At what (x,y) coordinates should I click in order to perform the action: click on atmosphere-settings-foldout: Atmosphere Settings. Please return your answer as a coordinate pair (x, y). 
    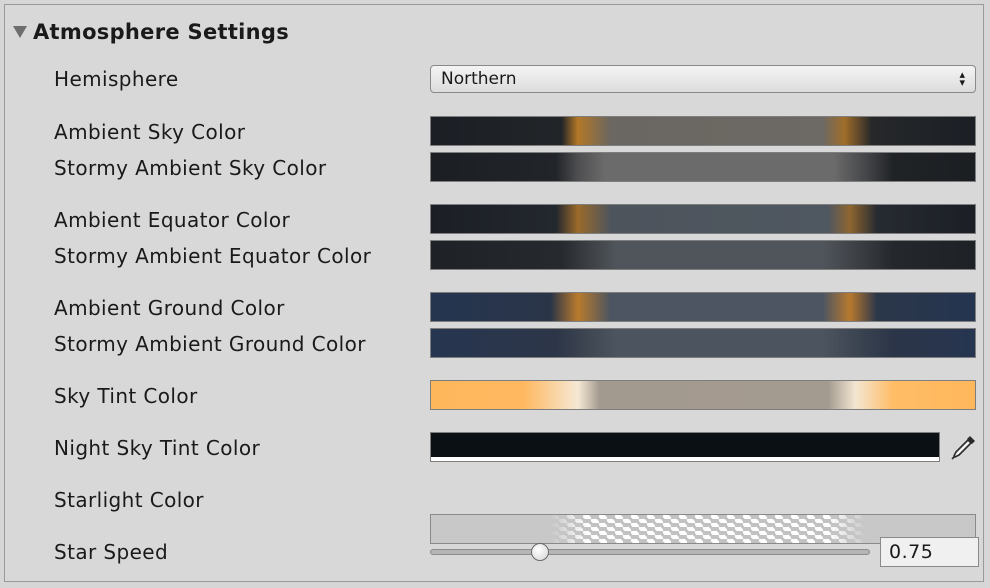
    Looking at the image, I should click on (151, 32).